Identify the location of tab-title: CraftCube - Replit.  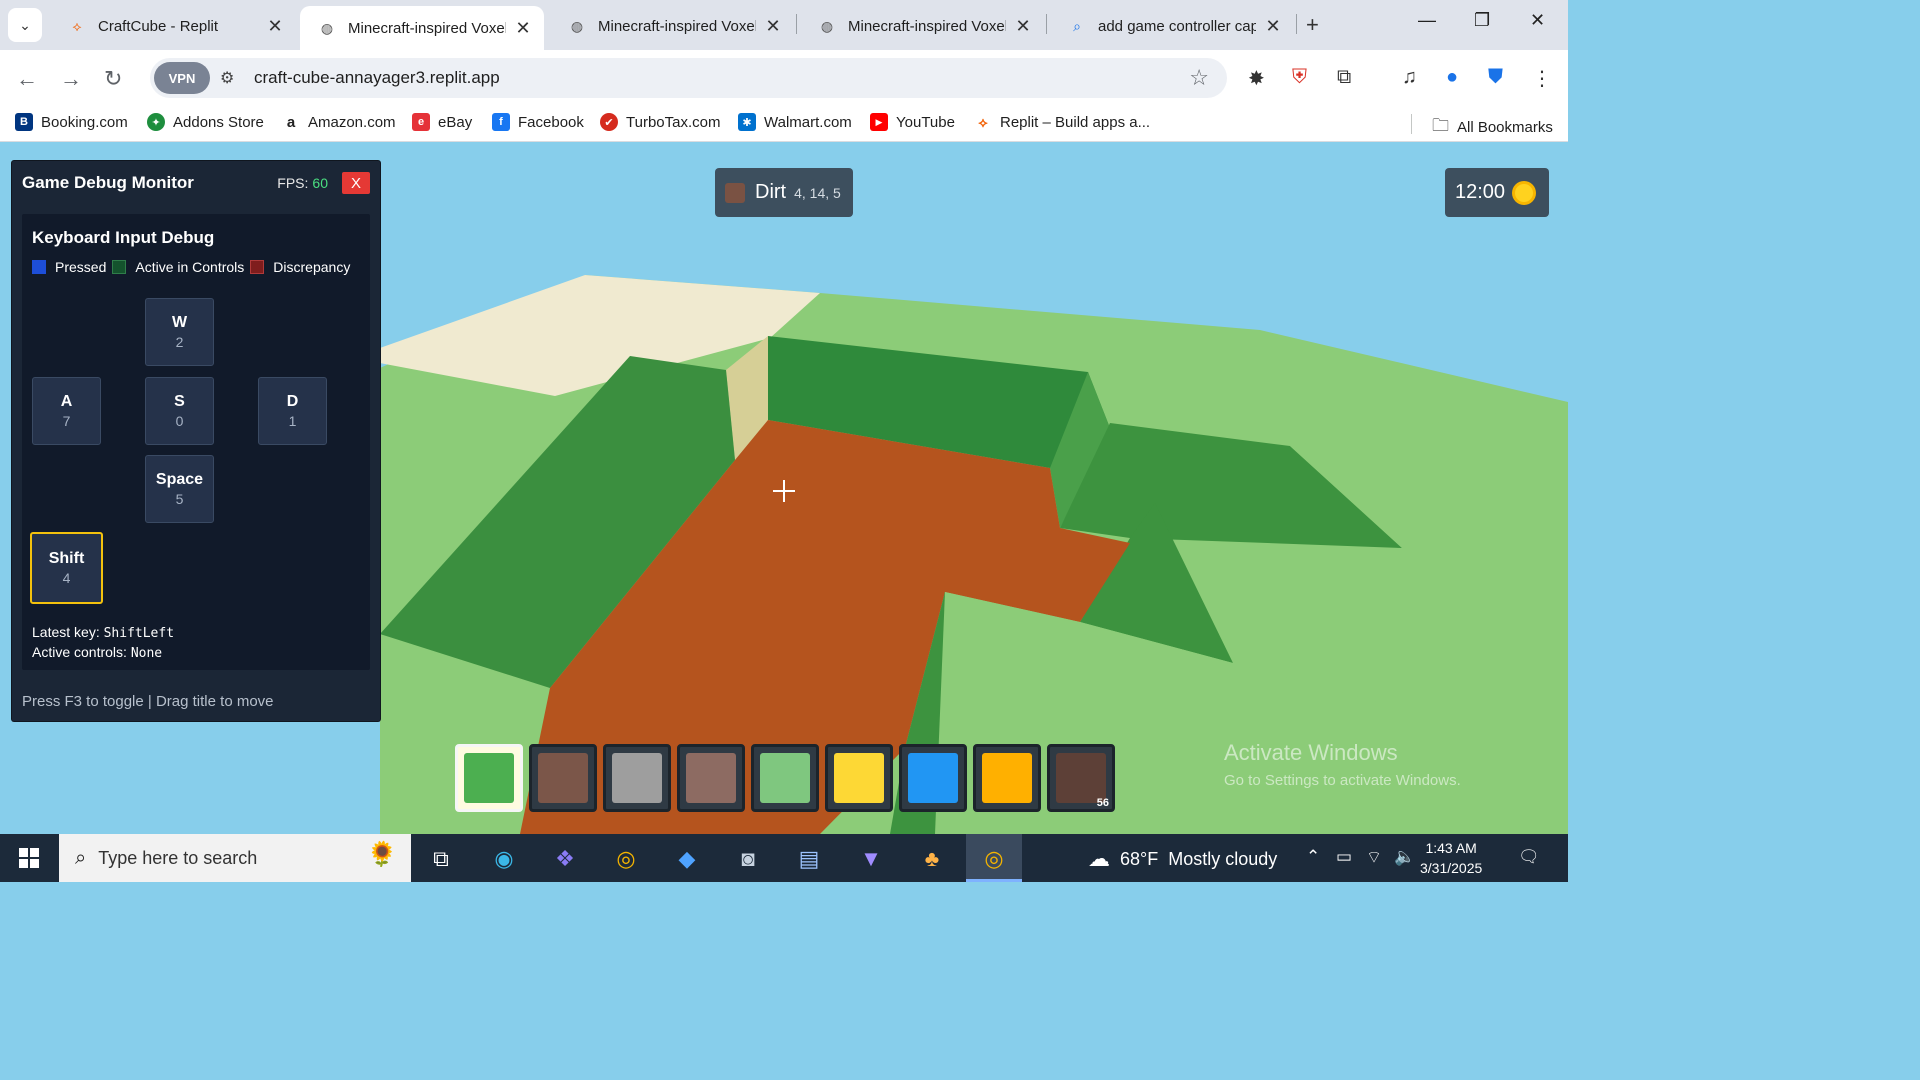
(158, 26).